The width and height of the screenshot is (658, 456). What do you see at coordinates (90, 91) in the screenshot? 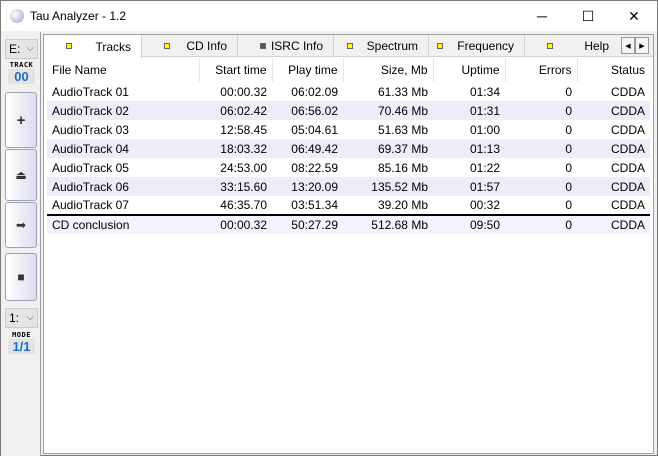
I see `table-cell: AudioTrack 01` at bounding box center [90, 91].